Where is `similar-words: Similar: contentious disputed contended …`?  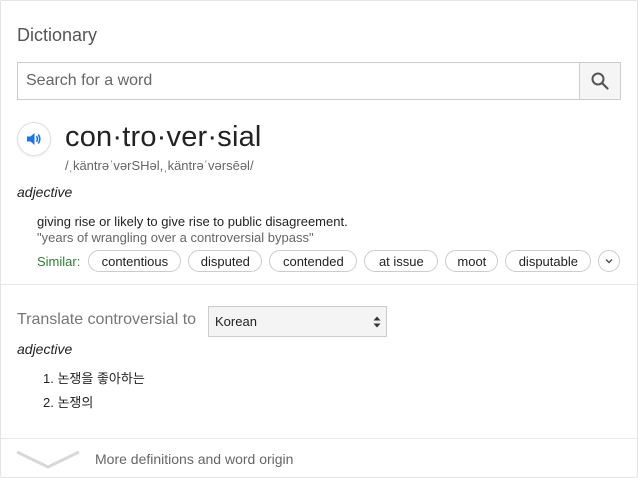
similar-words: Similar: contentious disputed contended … is located at coordinates (329, 261).